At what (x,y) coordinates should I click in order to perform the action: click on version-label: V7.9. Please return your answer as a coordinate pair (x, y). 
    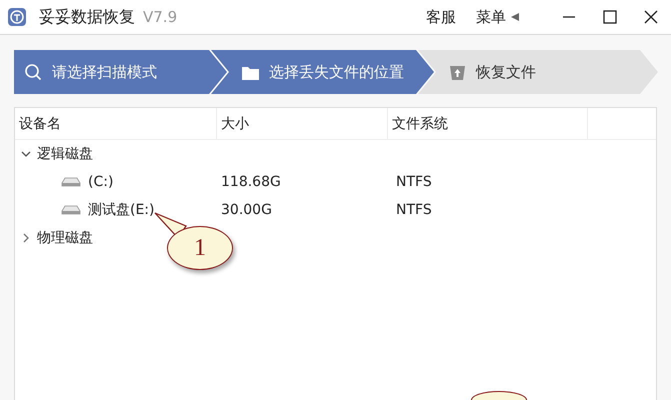
    Looking at the image, I should click on (160, 17).